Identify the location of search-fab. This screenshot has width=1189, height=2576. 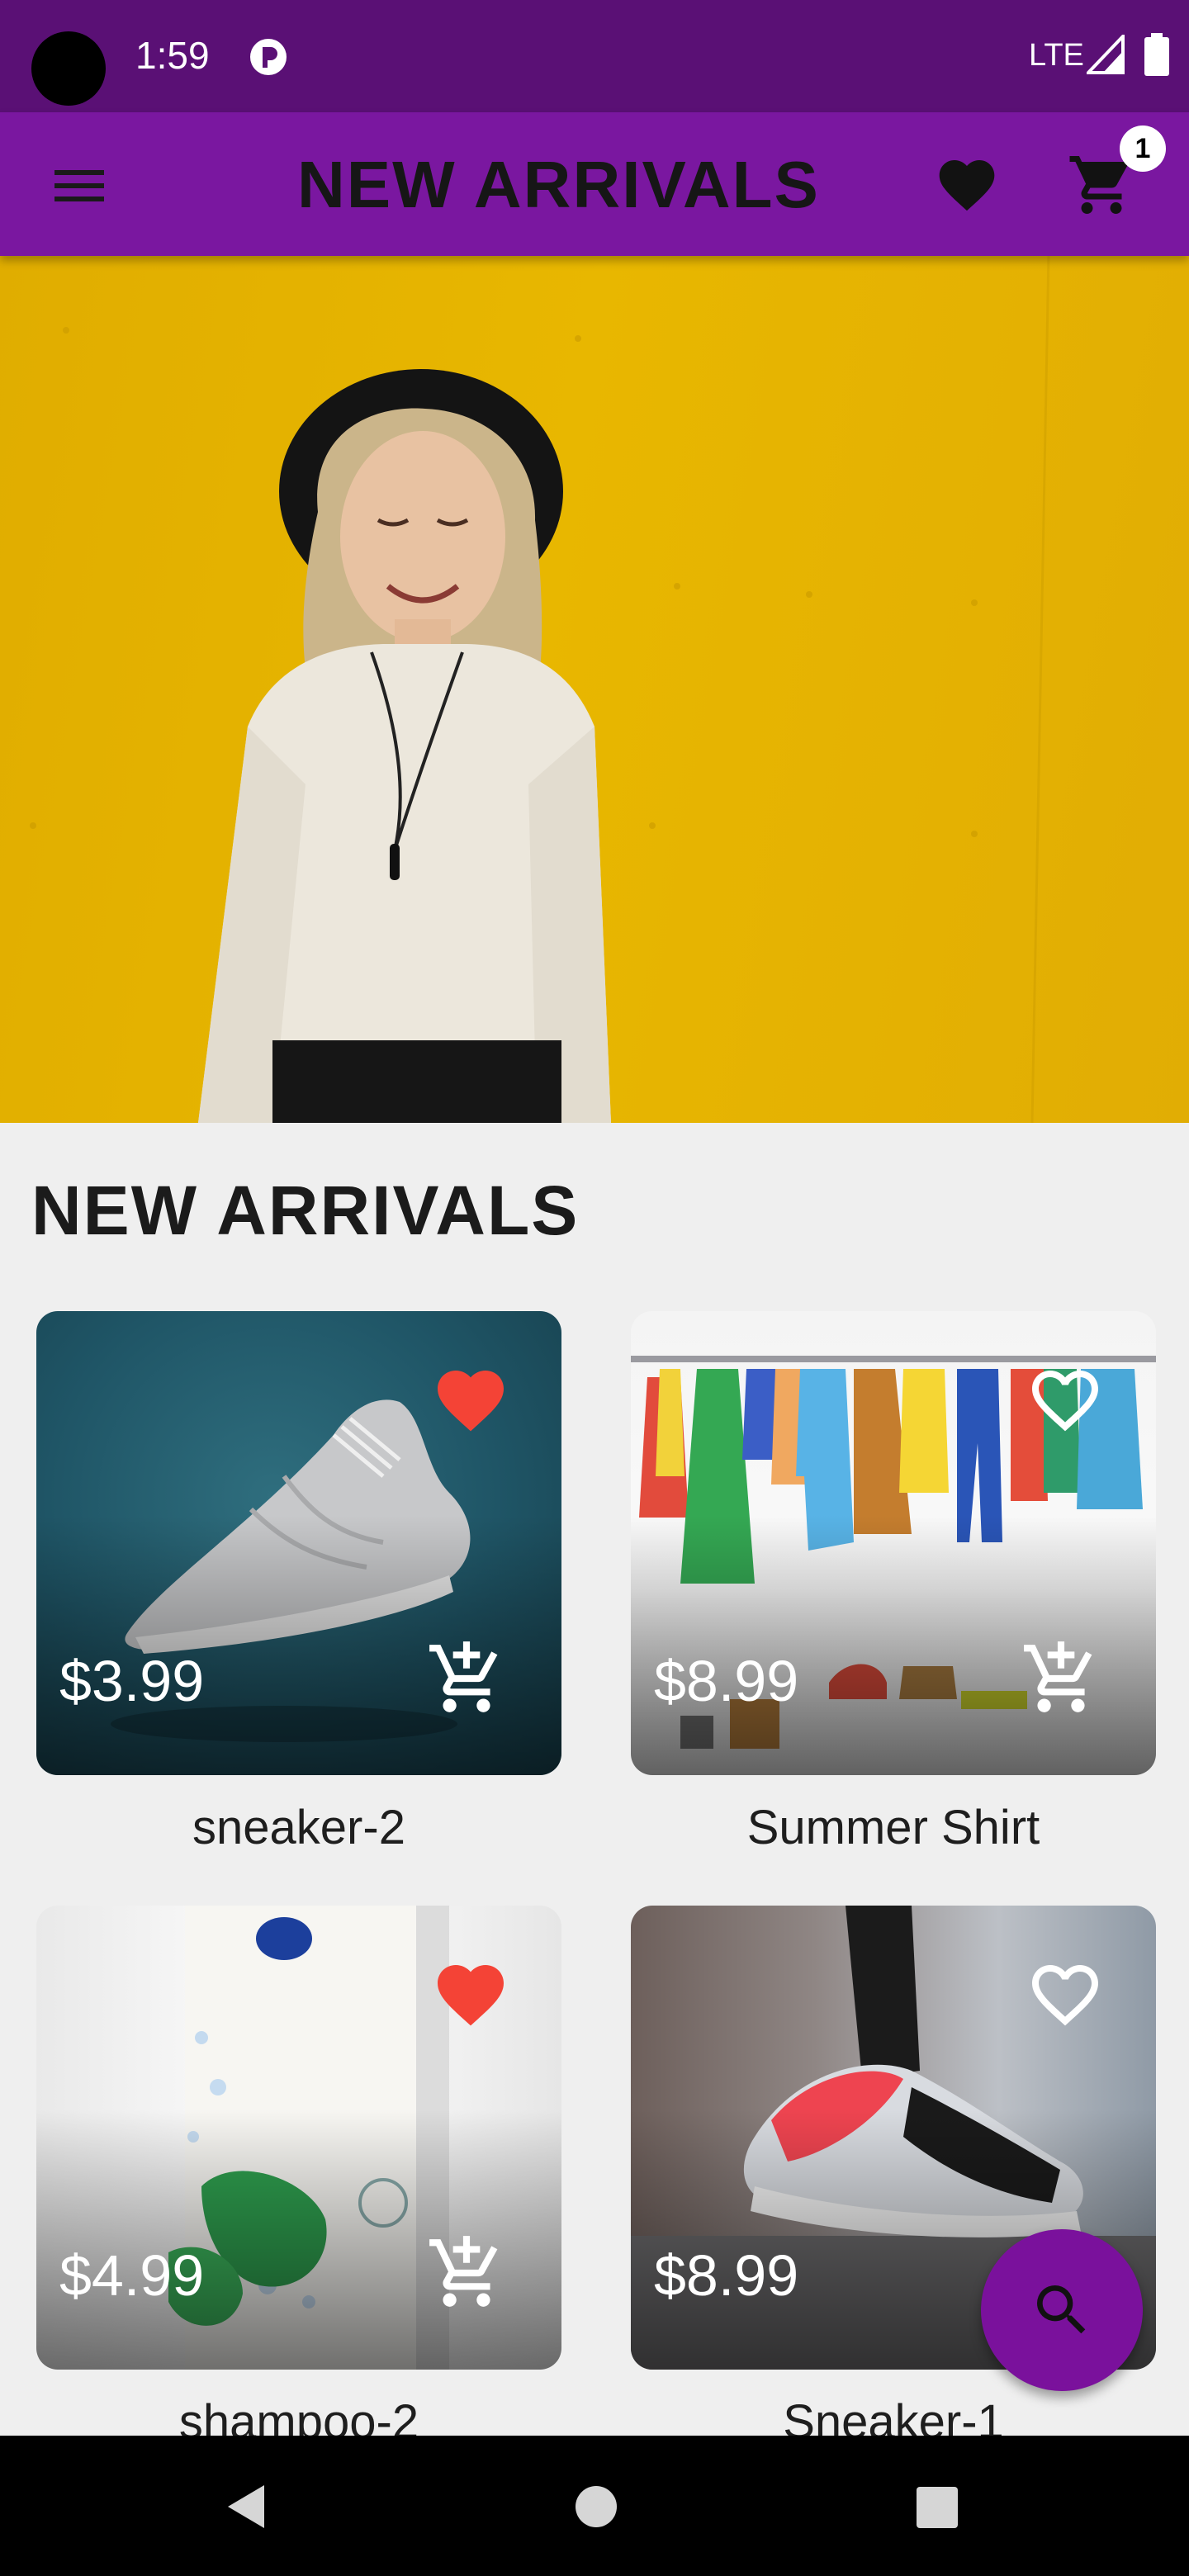
(1062, 2310).